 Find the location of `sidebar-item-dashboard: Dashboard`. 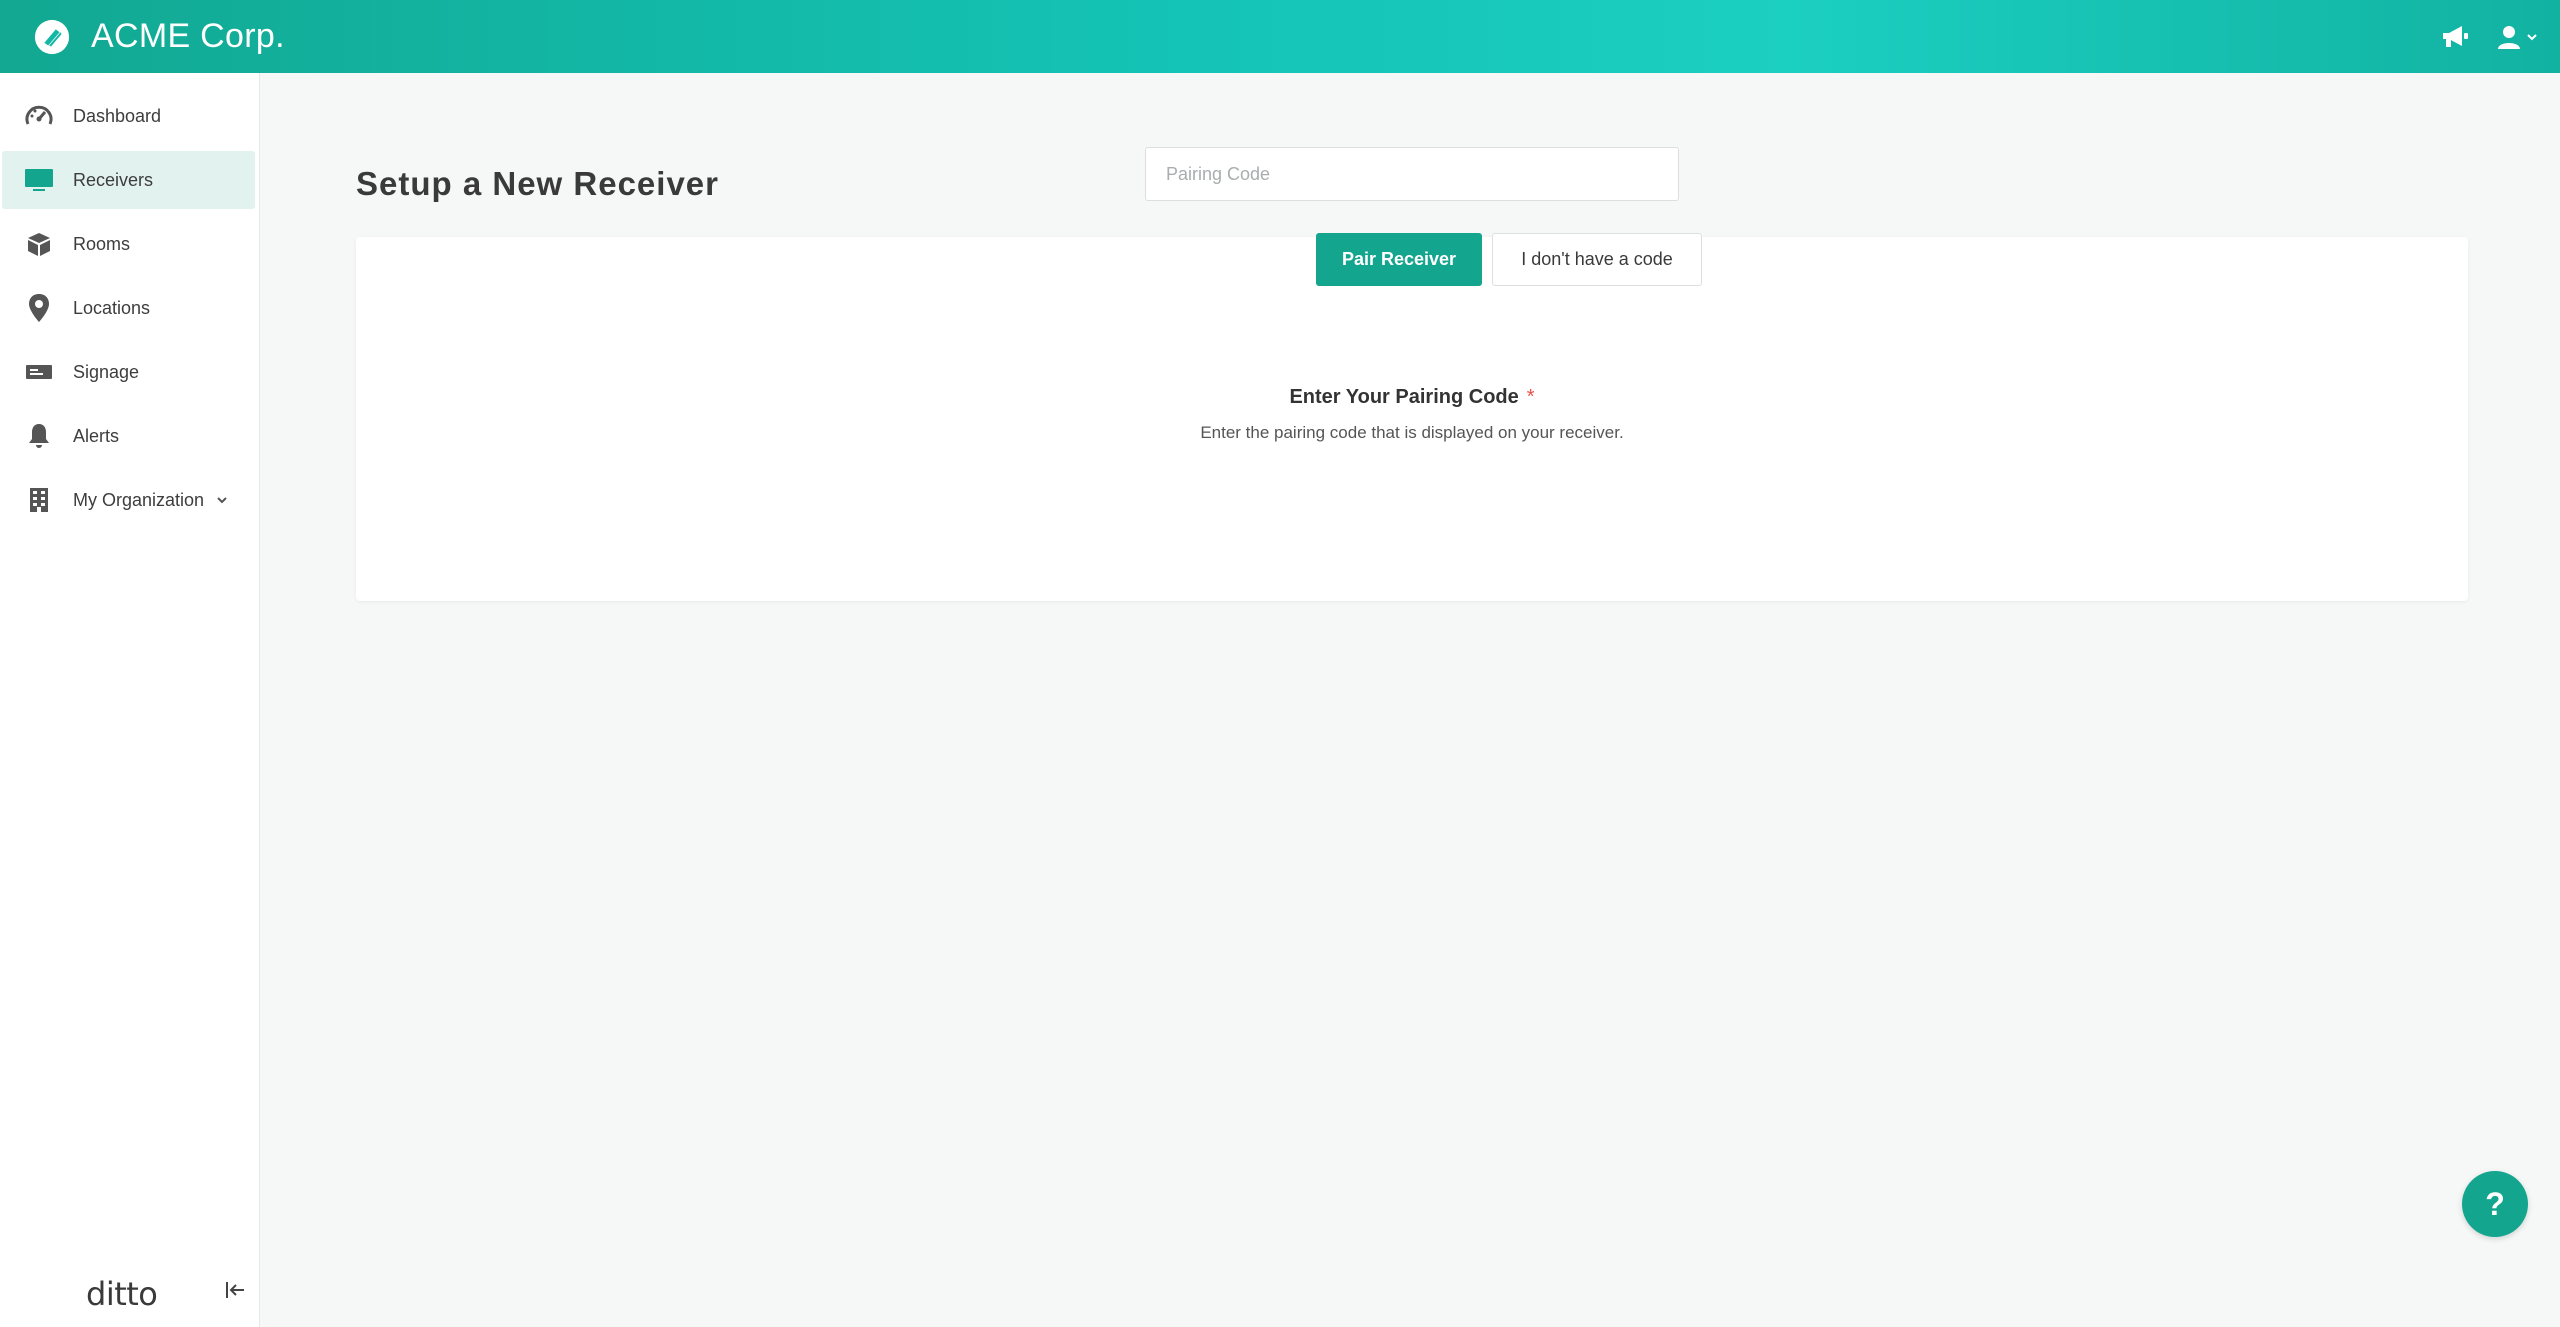

sidebar-item-dashboard: Dashboard is located at coordinates (128, 116).